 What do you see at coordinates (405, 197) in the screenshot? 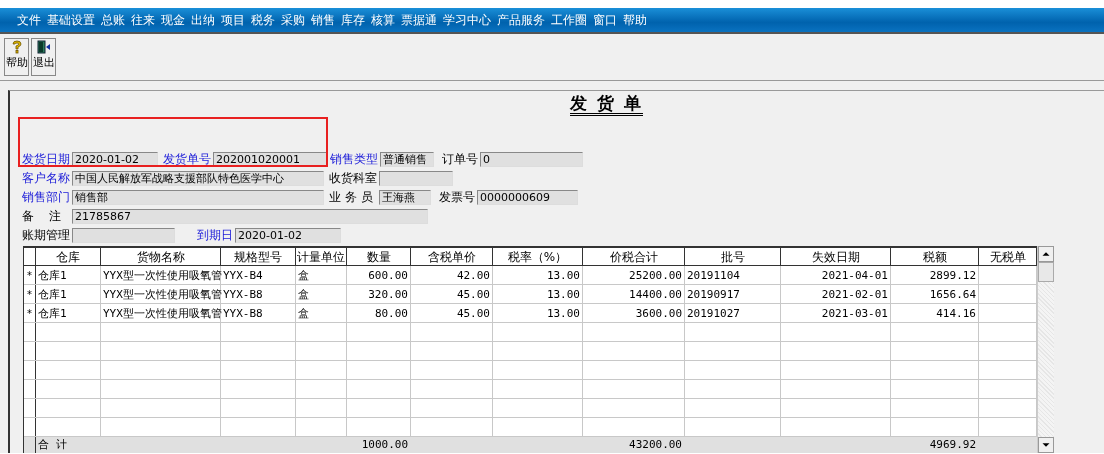
I see `input-field: 王海燕` at bounding box center [405, 197].